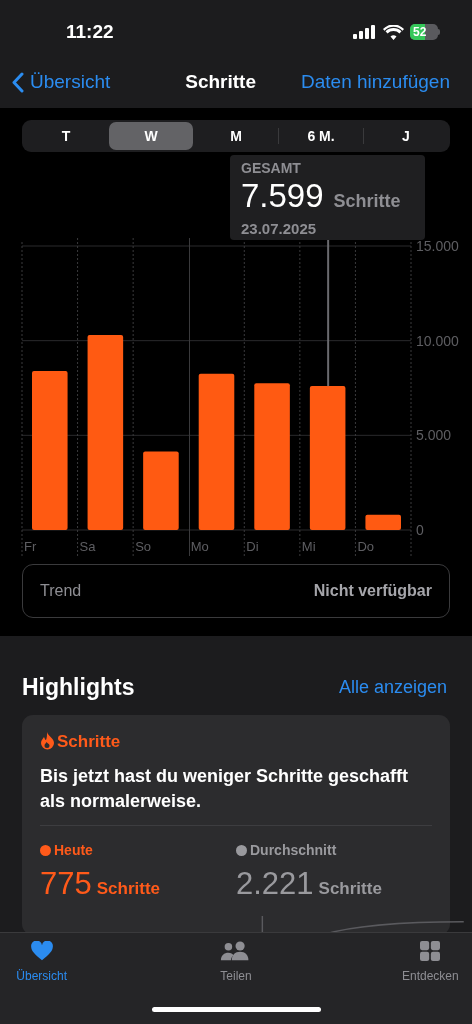 This screenshot has height=1024, width=472. What do you see at coordinates (321, 136) in the screenshot?
I see `period-tab: 6 M.` at bounding box center [321, 136].